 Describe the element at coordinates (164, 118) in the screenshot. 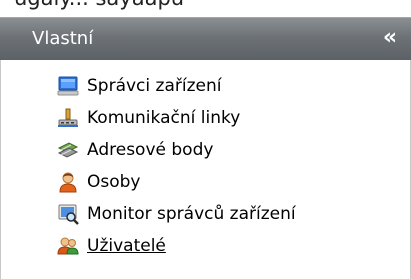

I see `list-item-label: Komunikační linky` at that location.